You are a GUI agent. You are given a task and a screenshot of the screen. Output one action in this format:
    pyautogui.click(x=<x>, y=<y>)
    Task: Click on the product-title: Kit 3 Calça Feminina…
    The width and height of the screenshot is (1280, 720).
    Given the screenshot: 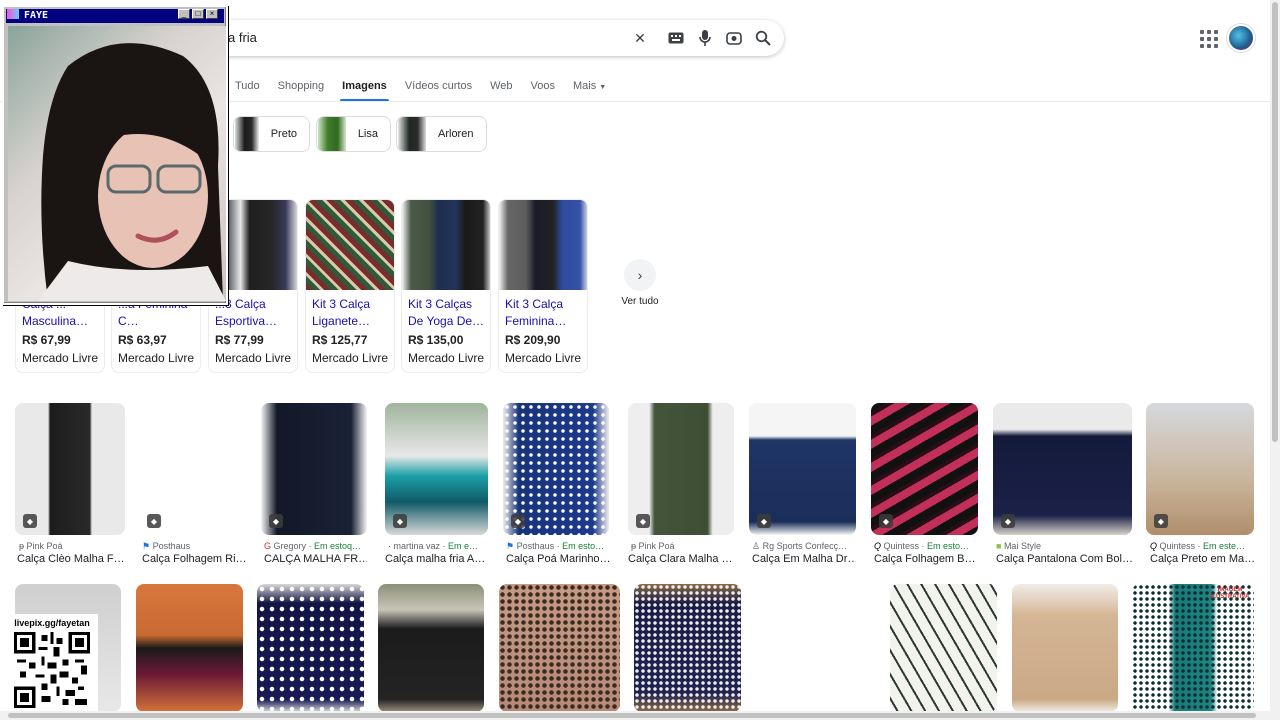 What is the action you would take?
    pyautogui.click(x=546, y=313)
    